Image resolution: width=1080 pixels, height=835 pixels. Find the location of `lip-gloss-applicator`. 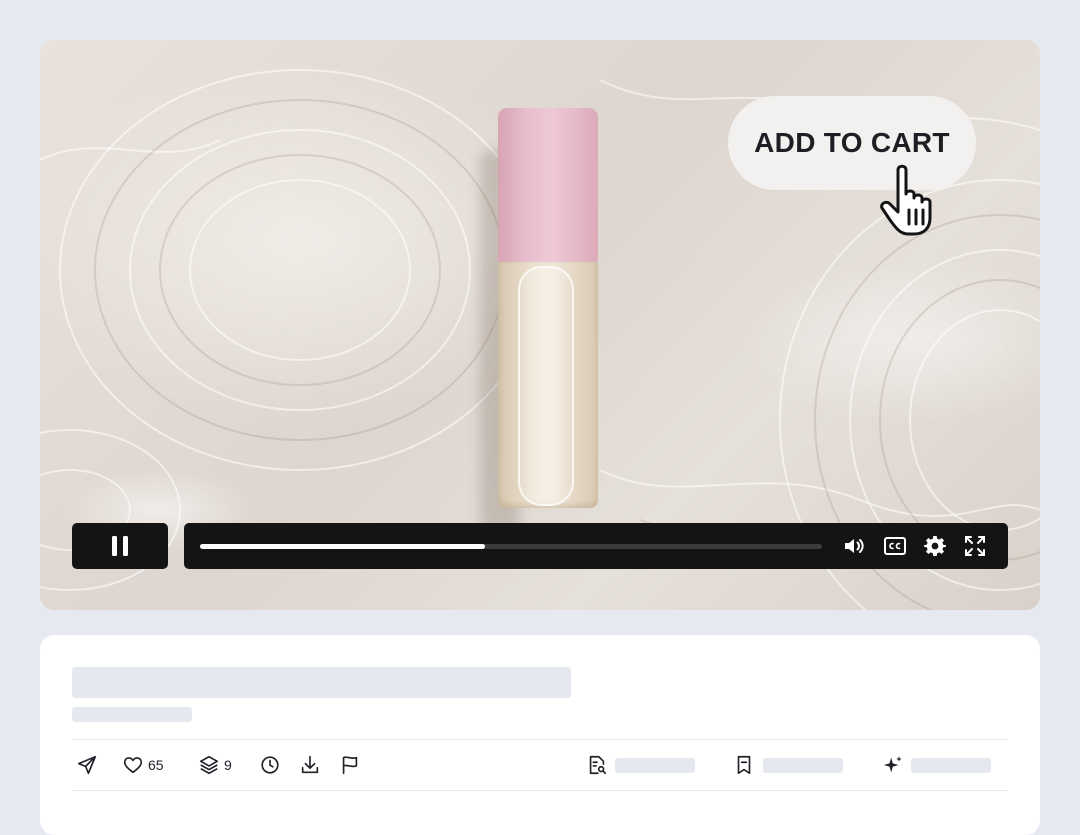

lip-gloss-applicator is located at coordinates (546, 386).